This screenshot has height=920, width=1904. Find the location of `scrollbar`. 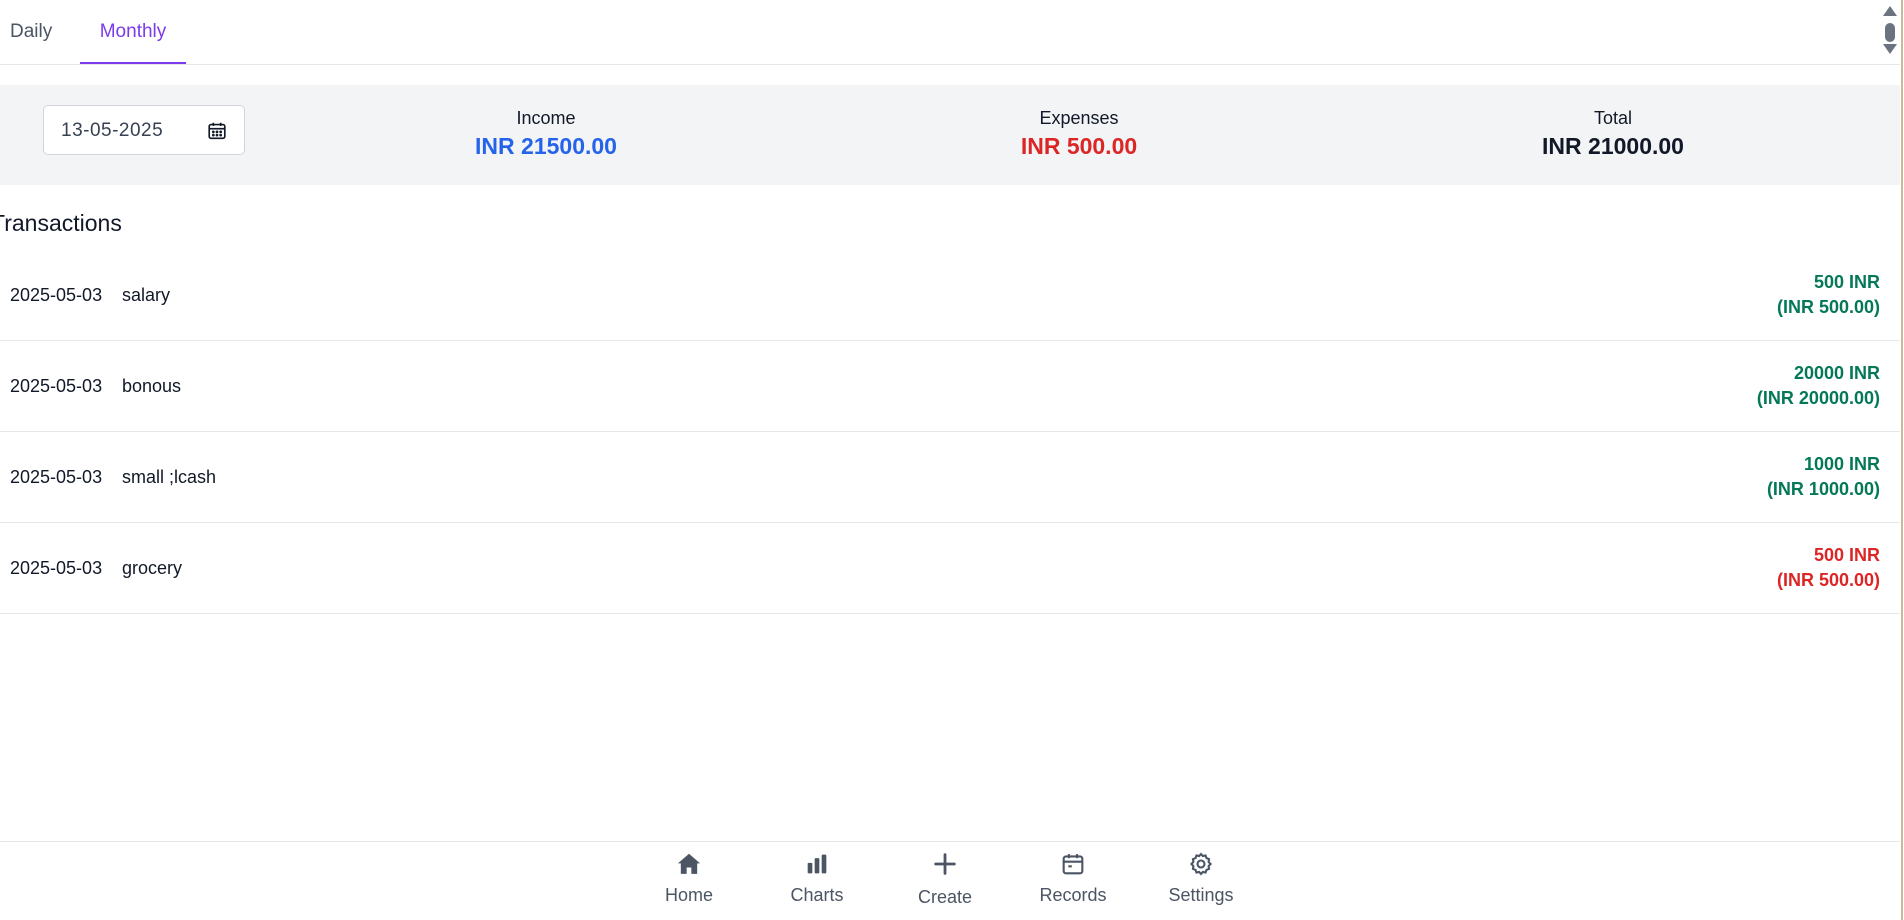

scrollbar is located at coordinates (1890, 460).